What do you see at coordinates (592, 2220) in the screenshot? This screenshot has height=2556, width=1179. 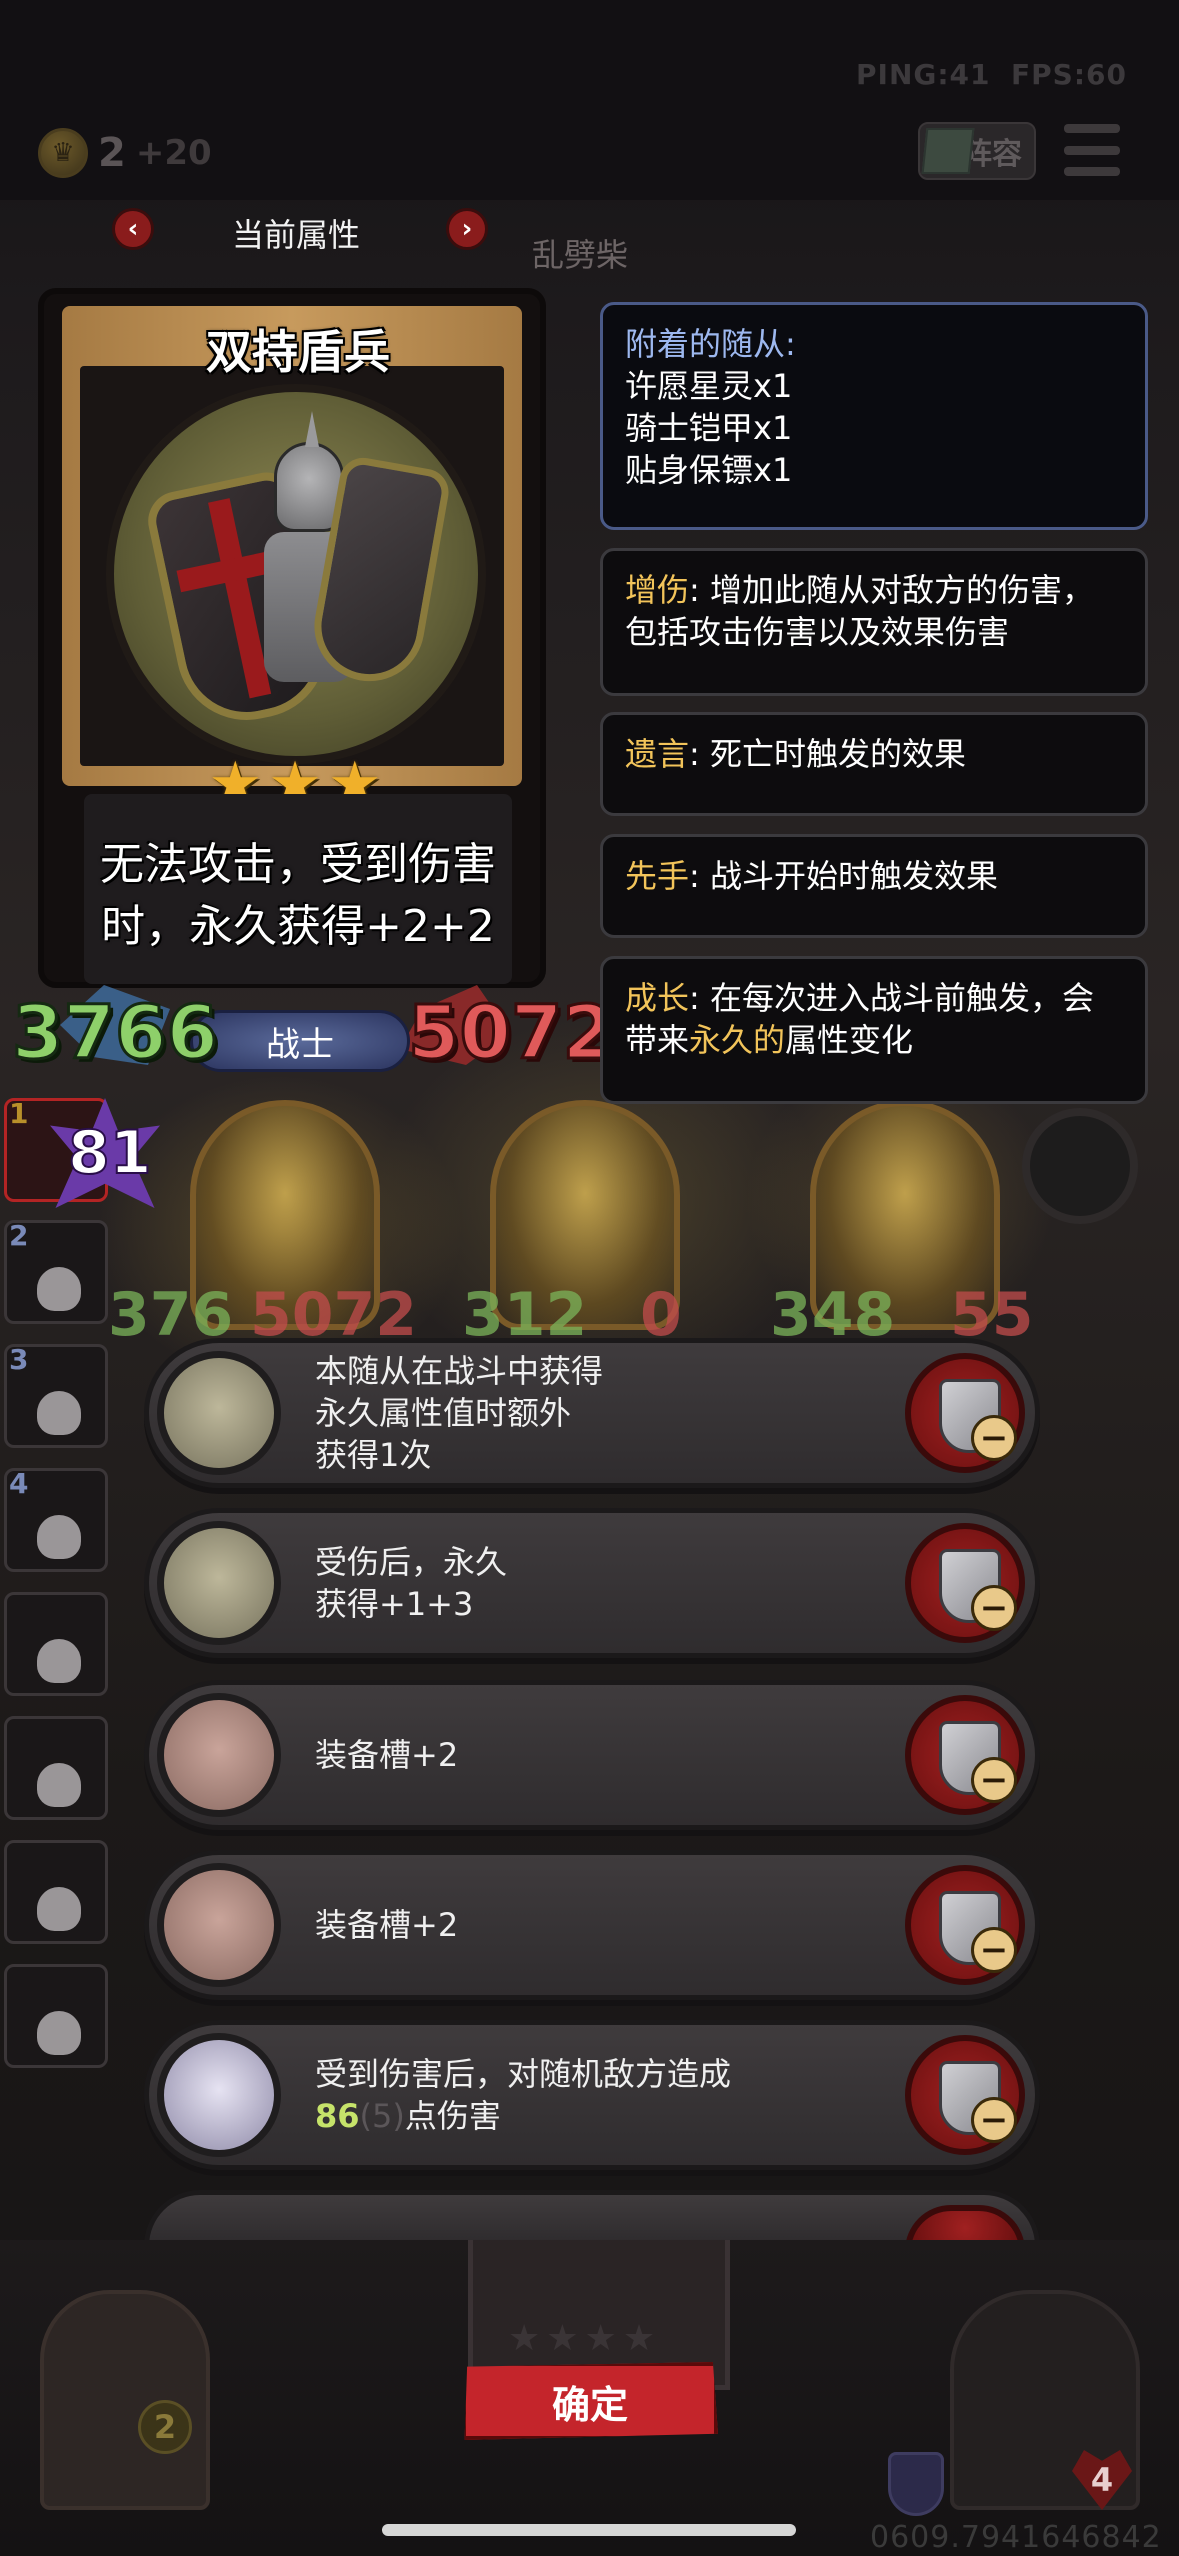 I see `equipment-row-partial` at bounding box center [592, 2220].